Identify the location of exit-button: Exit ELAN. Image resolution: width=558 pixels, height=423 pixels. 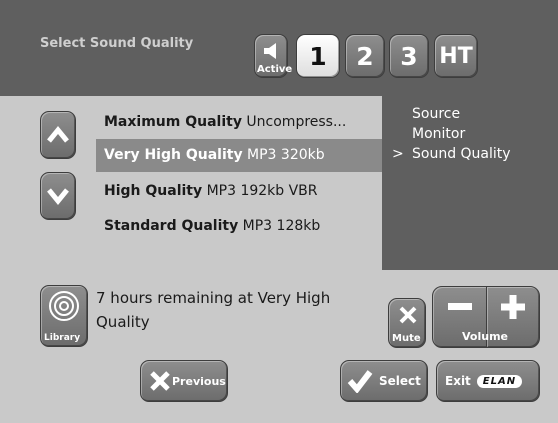
(488, 381).